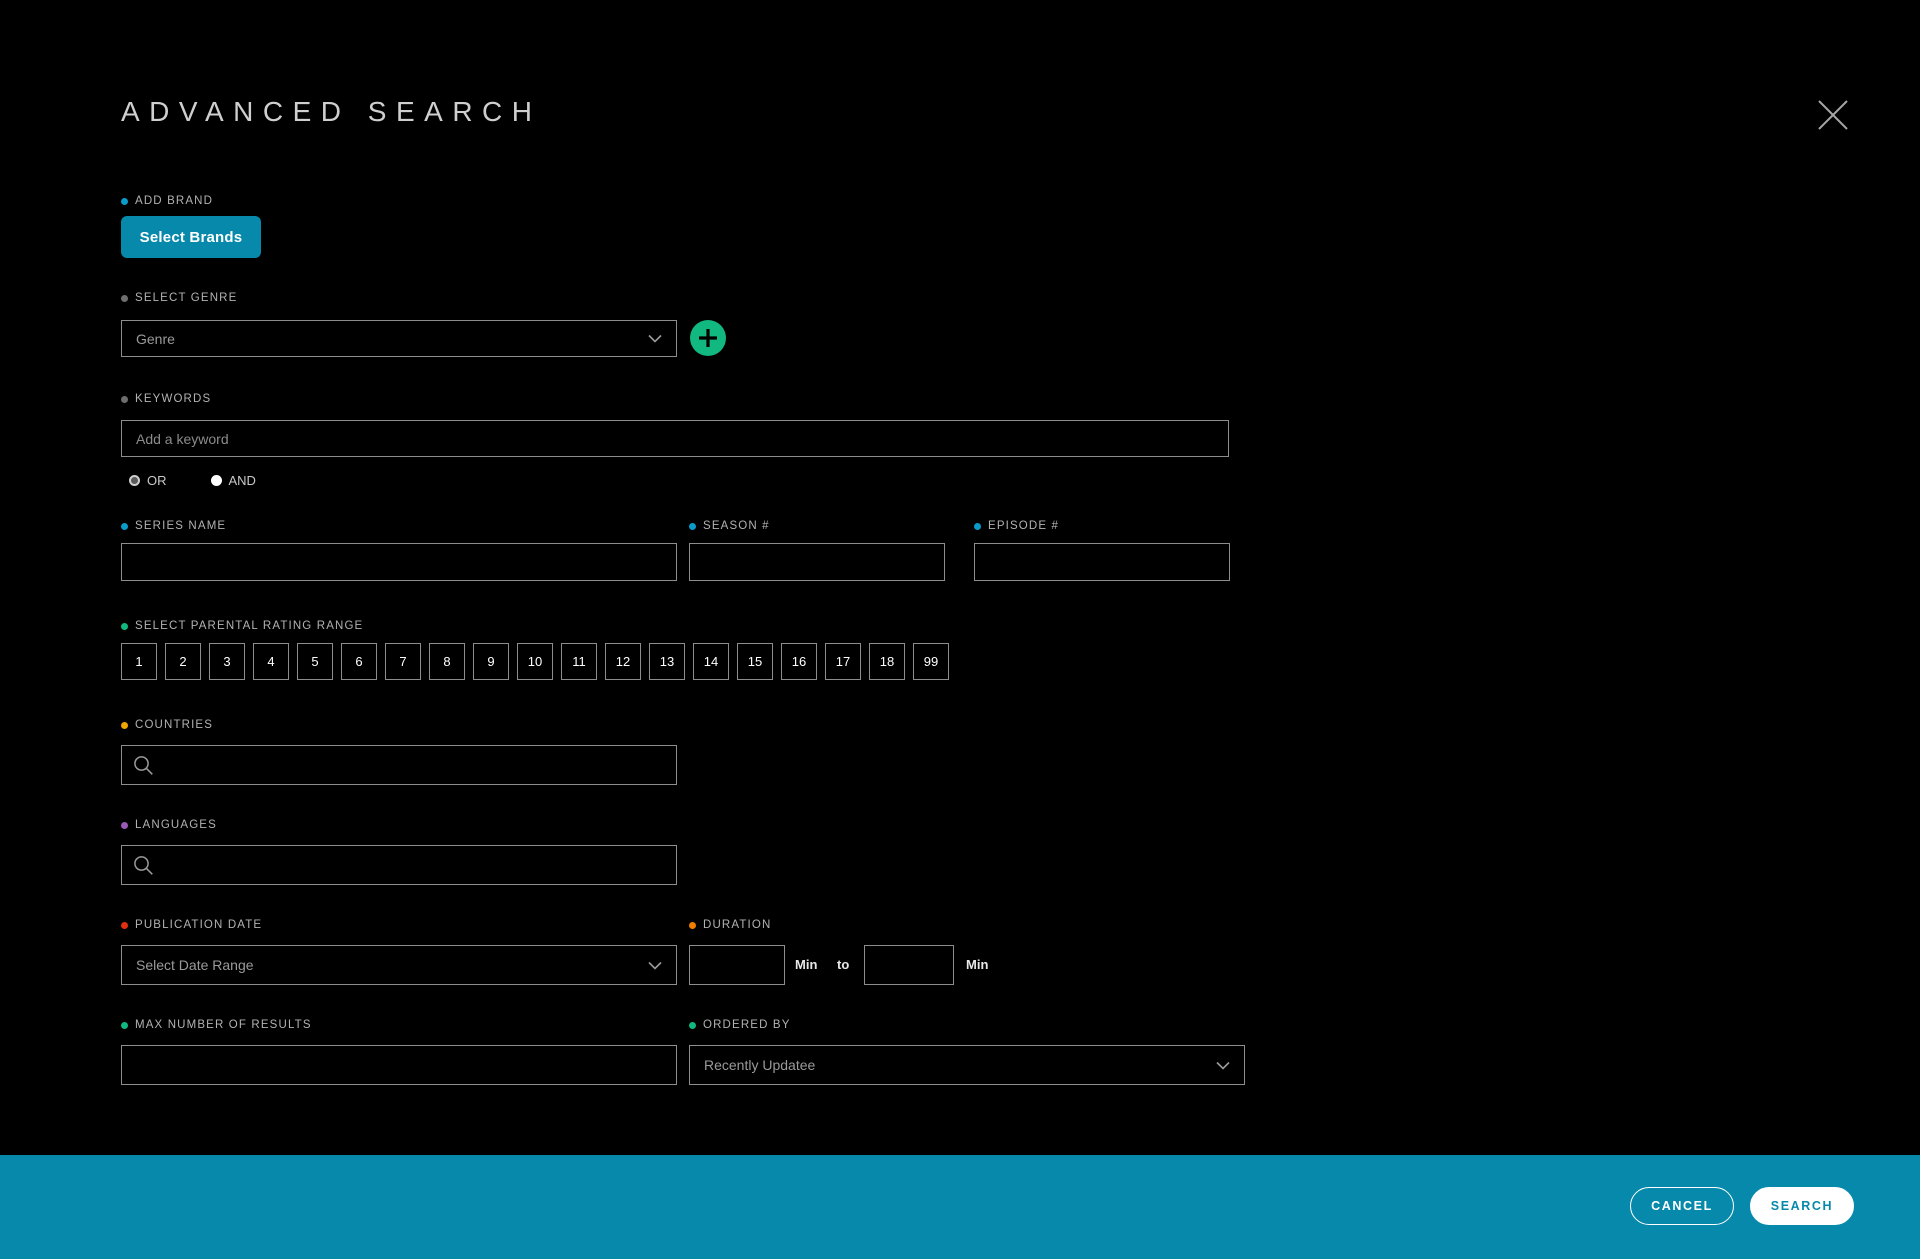 The width and height of the screenshot is (1920, 1259). I want to click on parental-rating-label-text: SELECT PARENTAL RATING RANGE, so click(249, 626).